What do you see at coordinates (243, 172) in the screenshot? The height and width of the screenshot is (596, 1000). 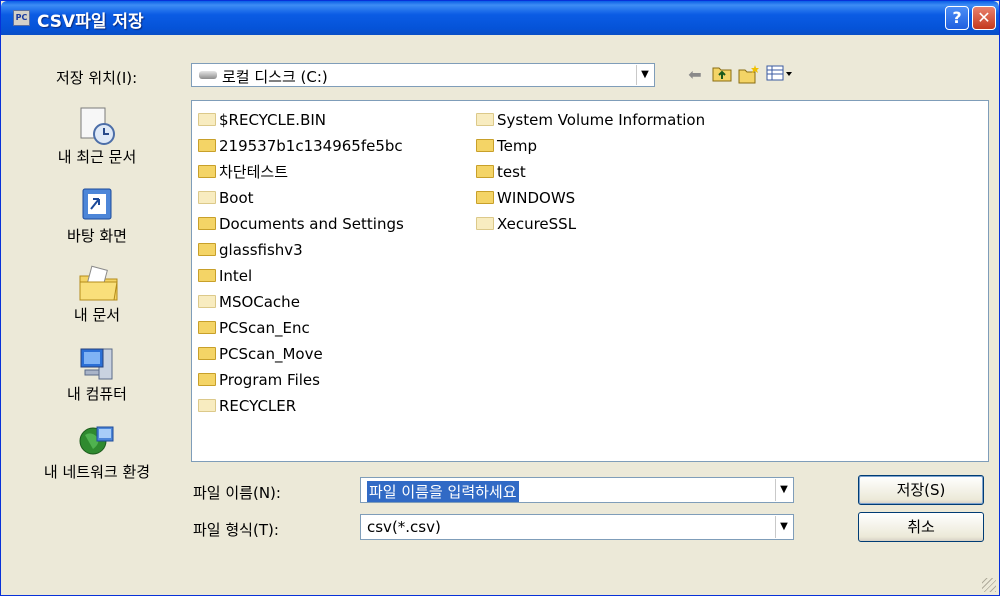 I see `list-item: 차단테스트` at bounding box center [243, 172].